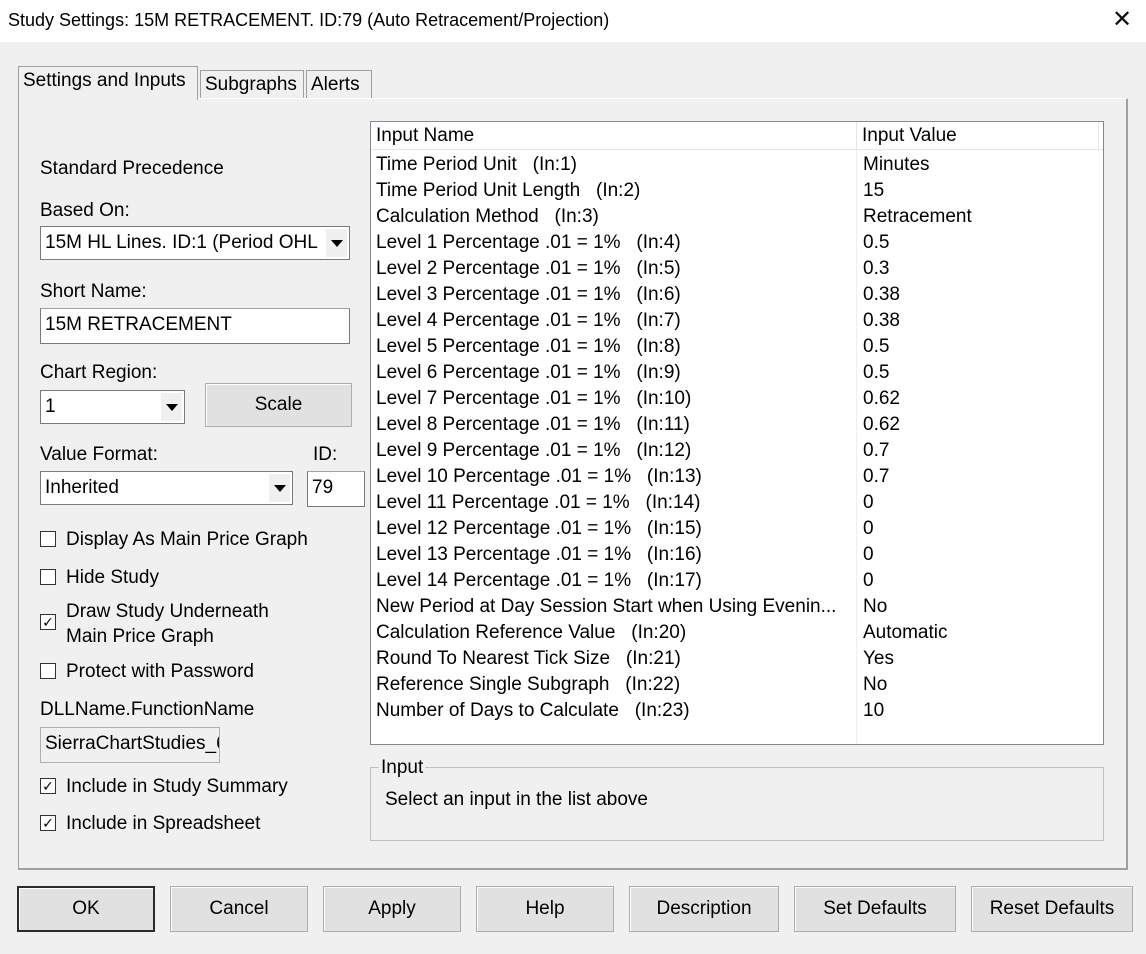  Describe the element at coordinates (195, 243) in the screenshot. I see `based-on-select: 15M HL Lines. ID:1 (Period OHL` at that location.